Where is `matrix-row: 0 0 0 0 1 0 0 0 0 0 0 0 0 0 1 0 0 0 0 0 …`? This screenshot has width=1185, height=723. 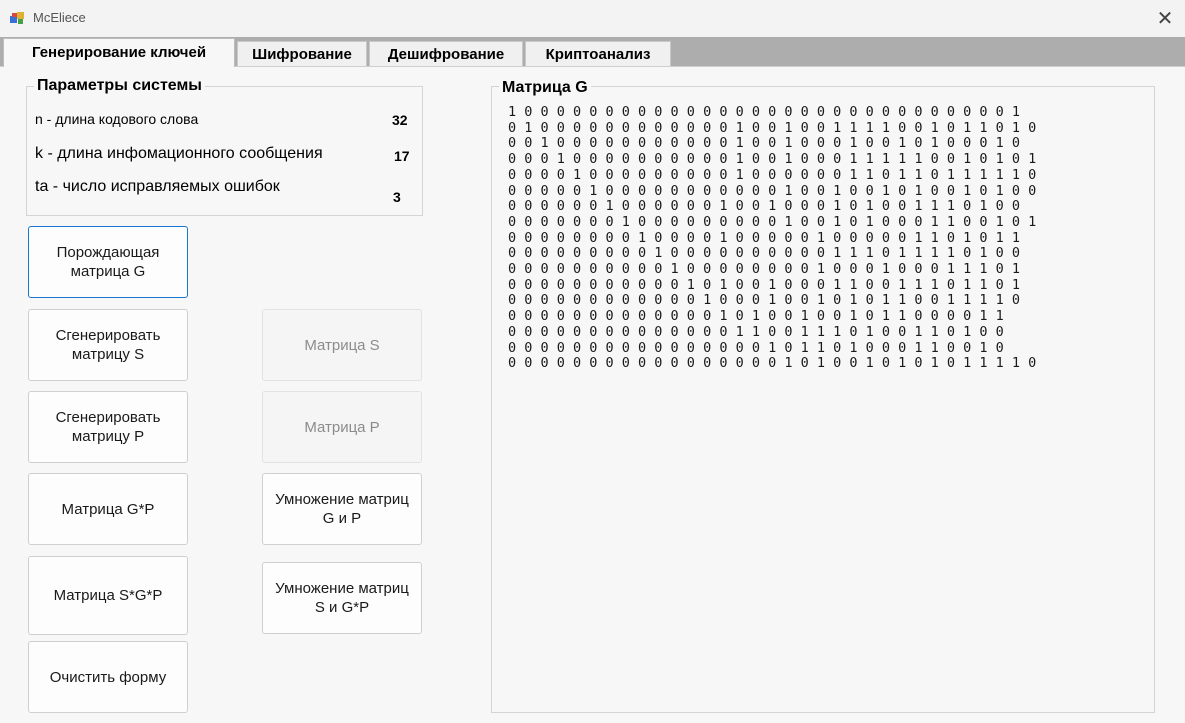
matrix-row: 0 0 0 0 1 0 0 0 0 0 0 0 0 0 1 0 0 0 0 0 … is located at coordinates (772, 174).